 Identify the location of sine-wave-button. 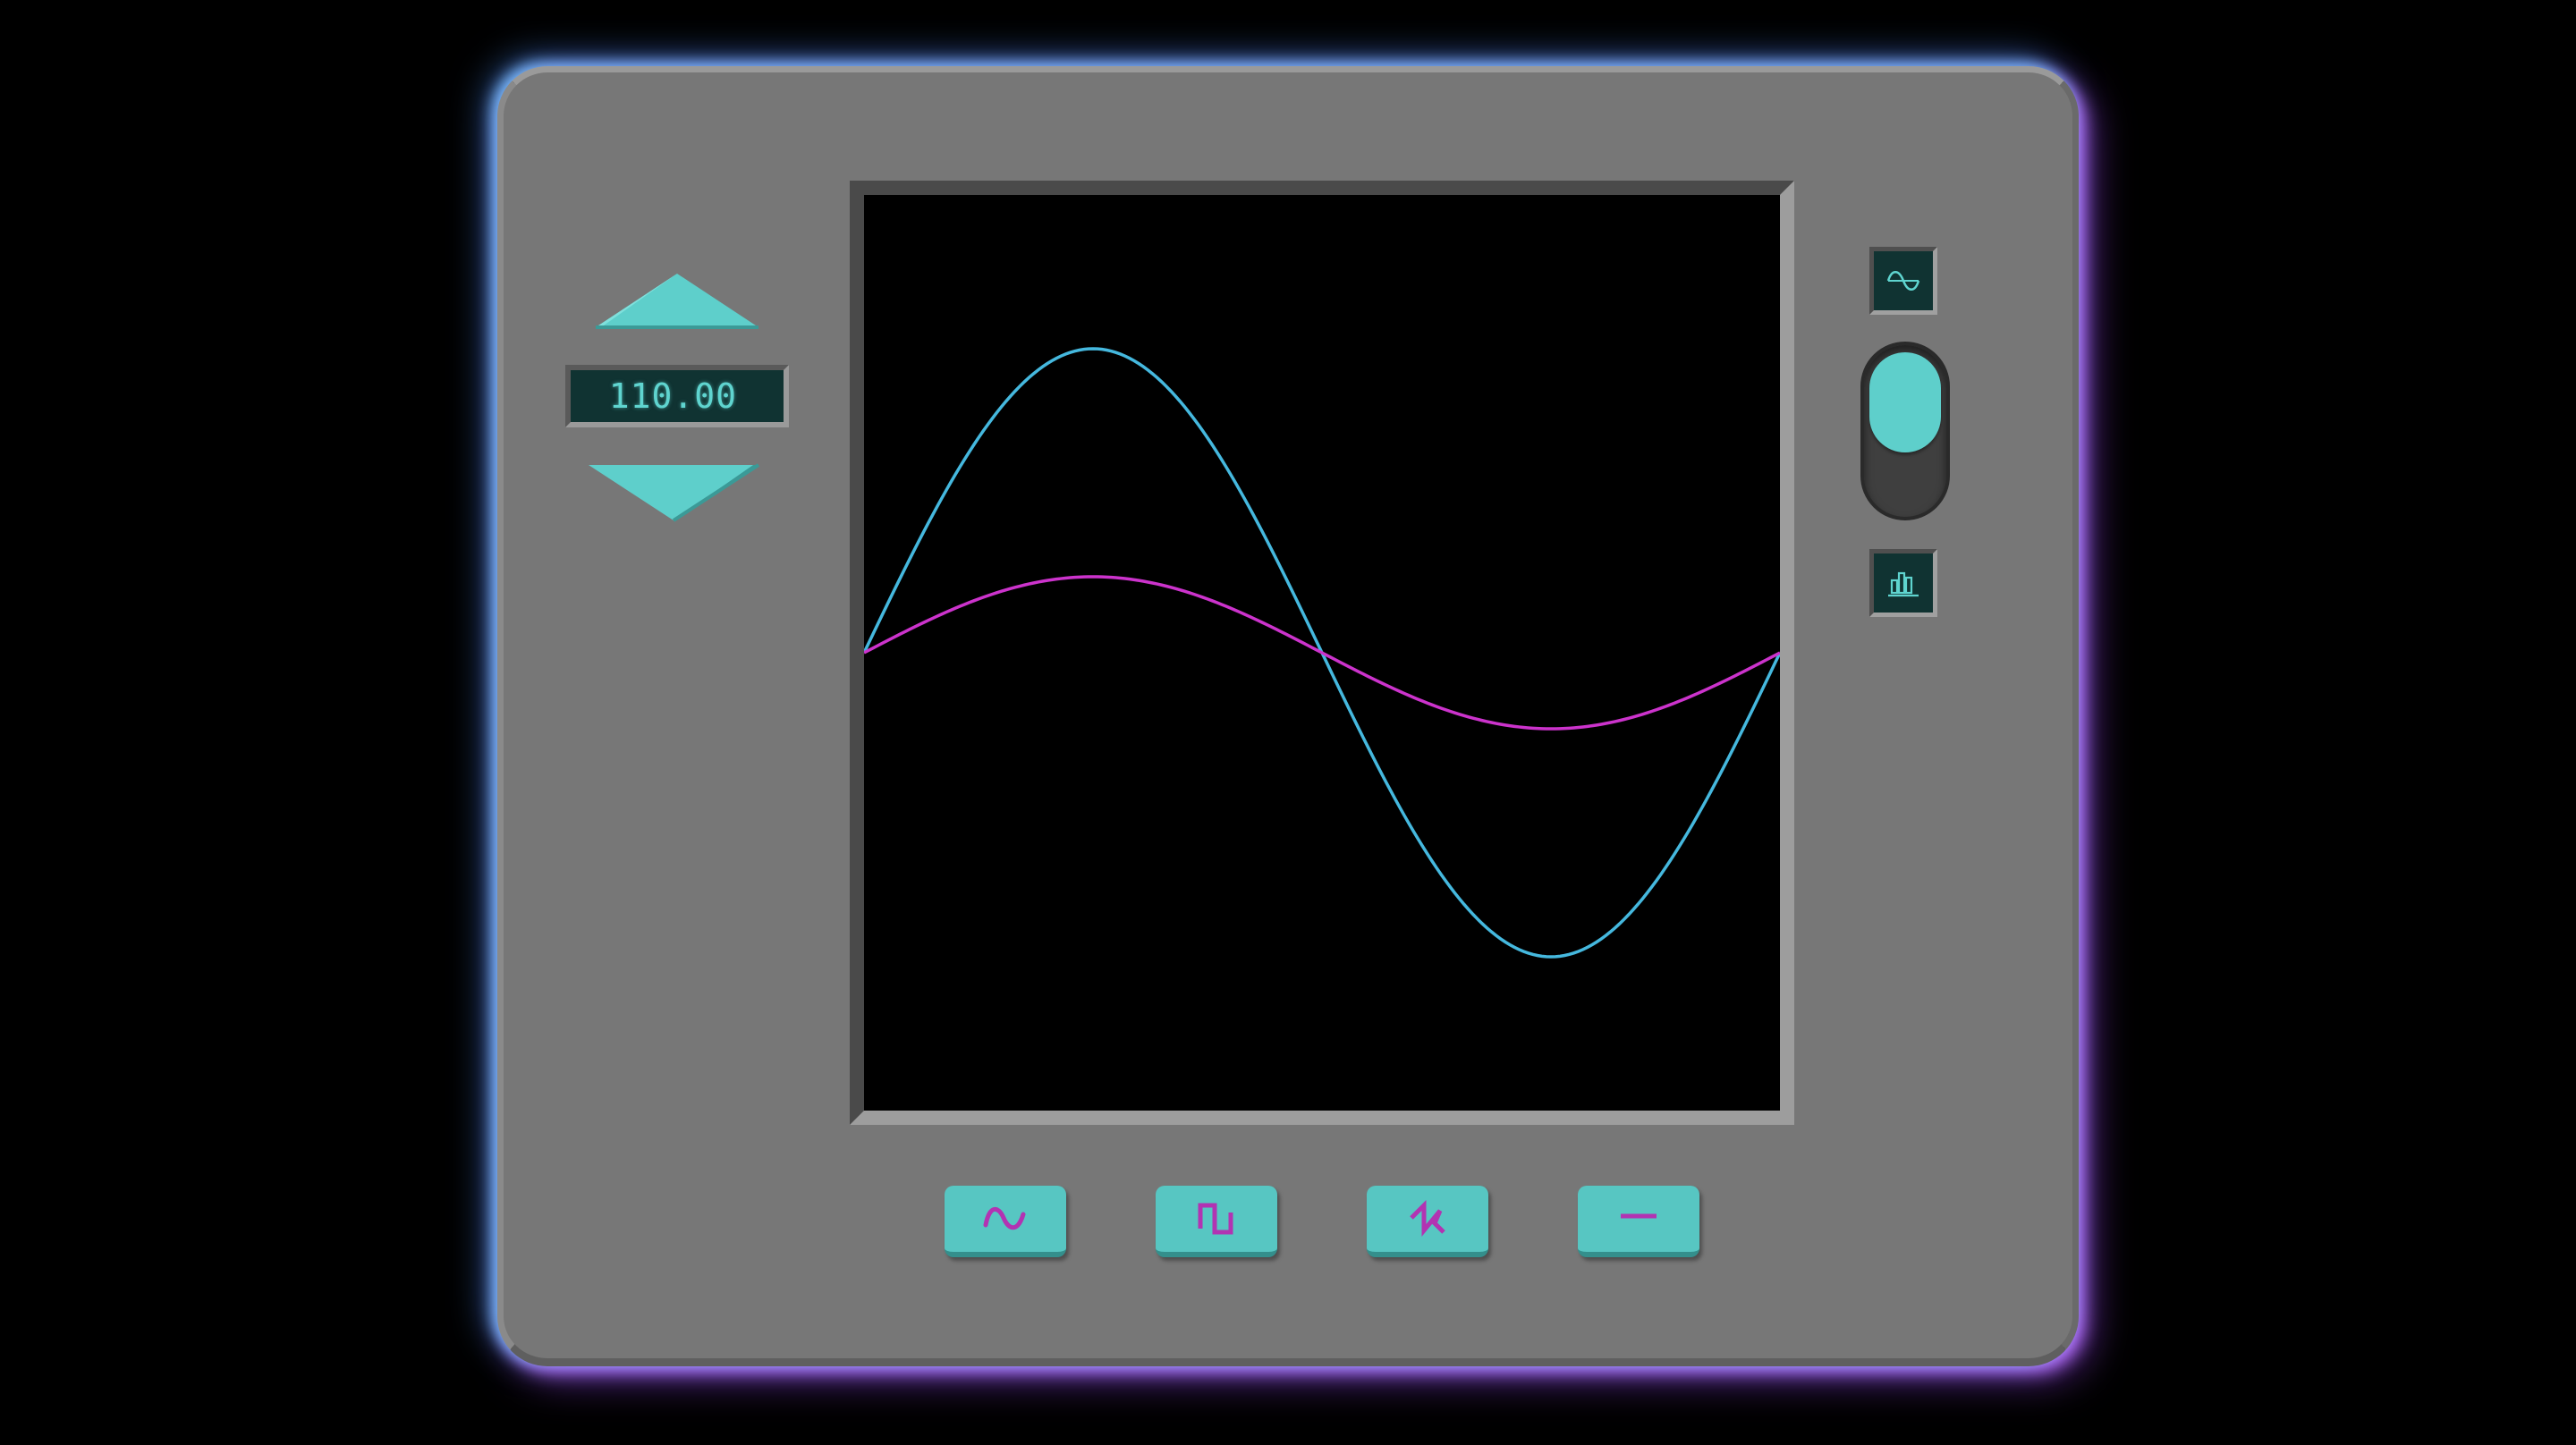
(1005, 1221).